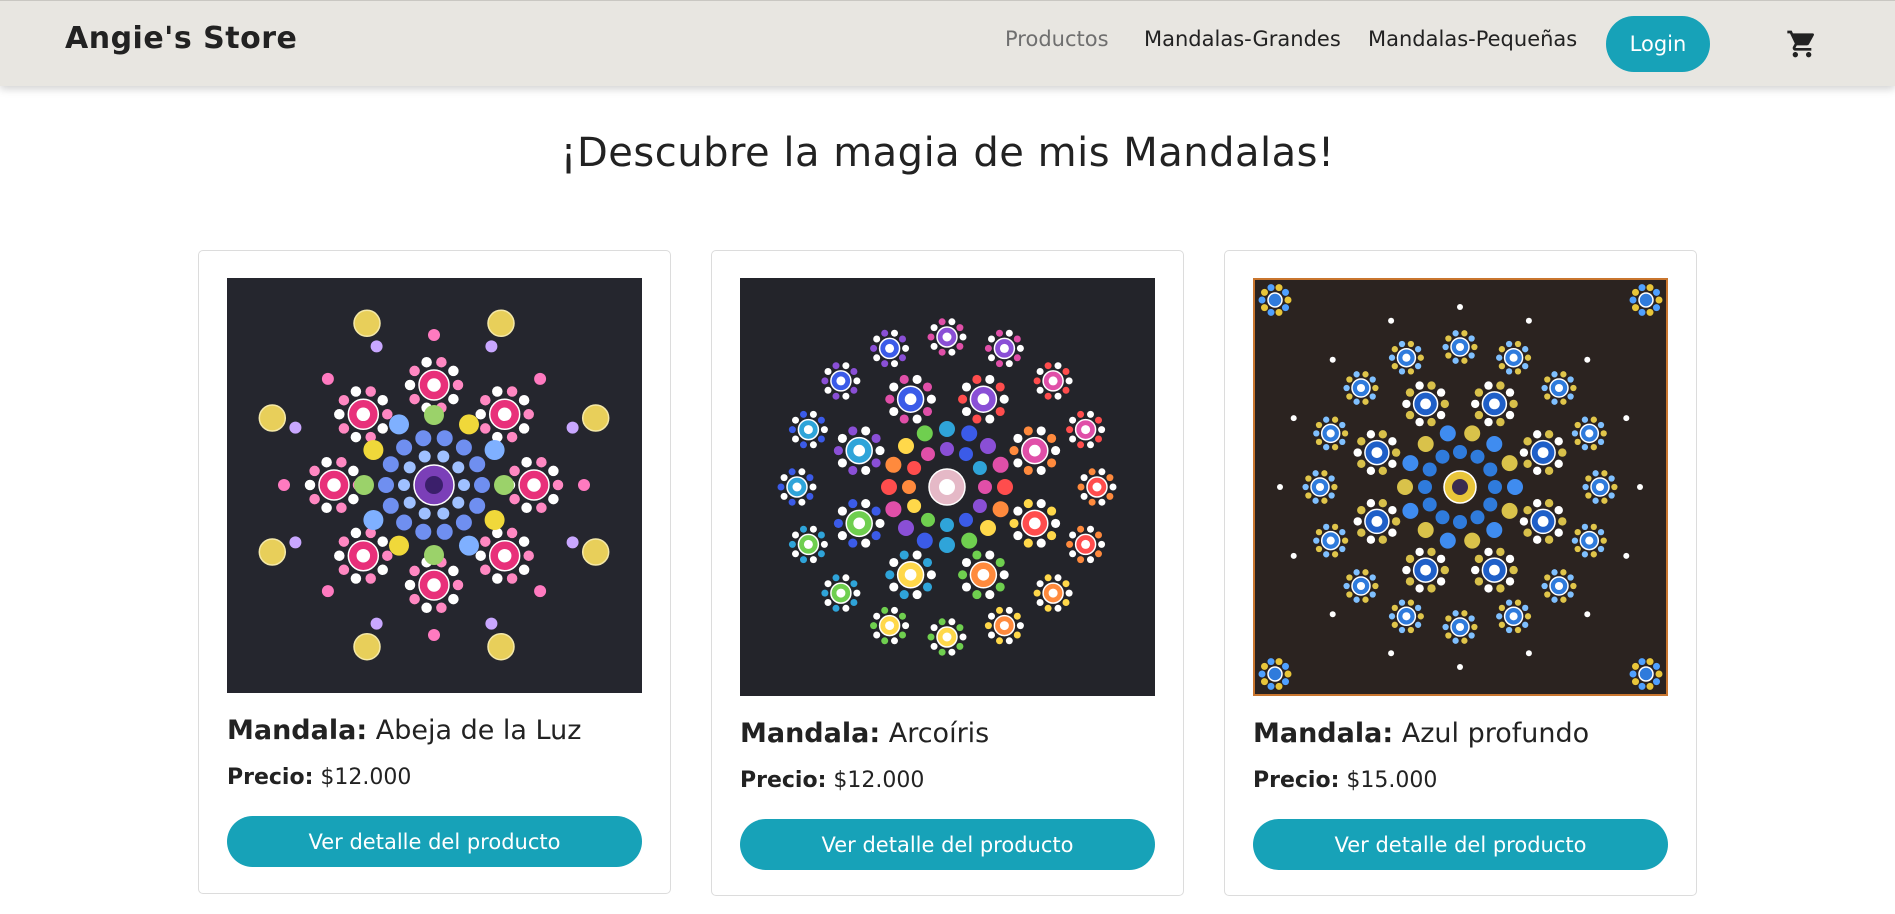 This screenshot has width=1895, height=914. Describe the element at coordinates (1392, 780) in the screenshot. I see `product-price-value: $15.000` at that location.